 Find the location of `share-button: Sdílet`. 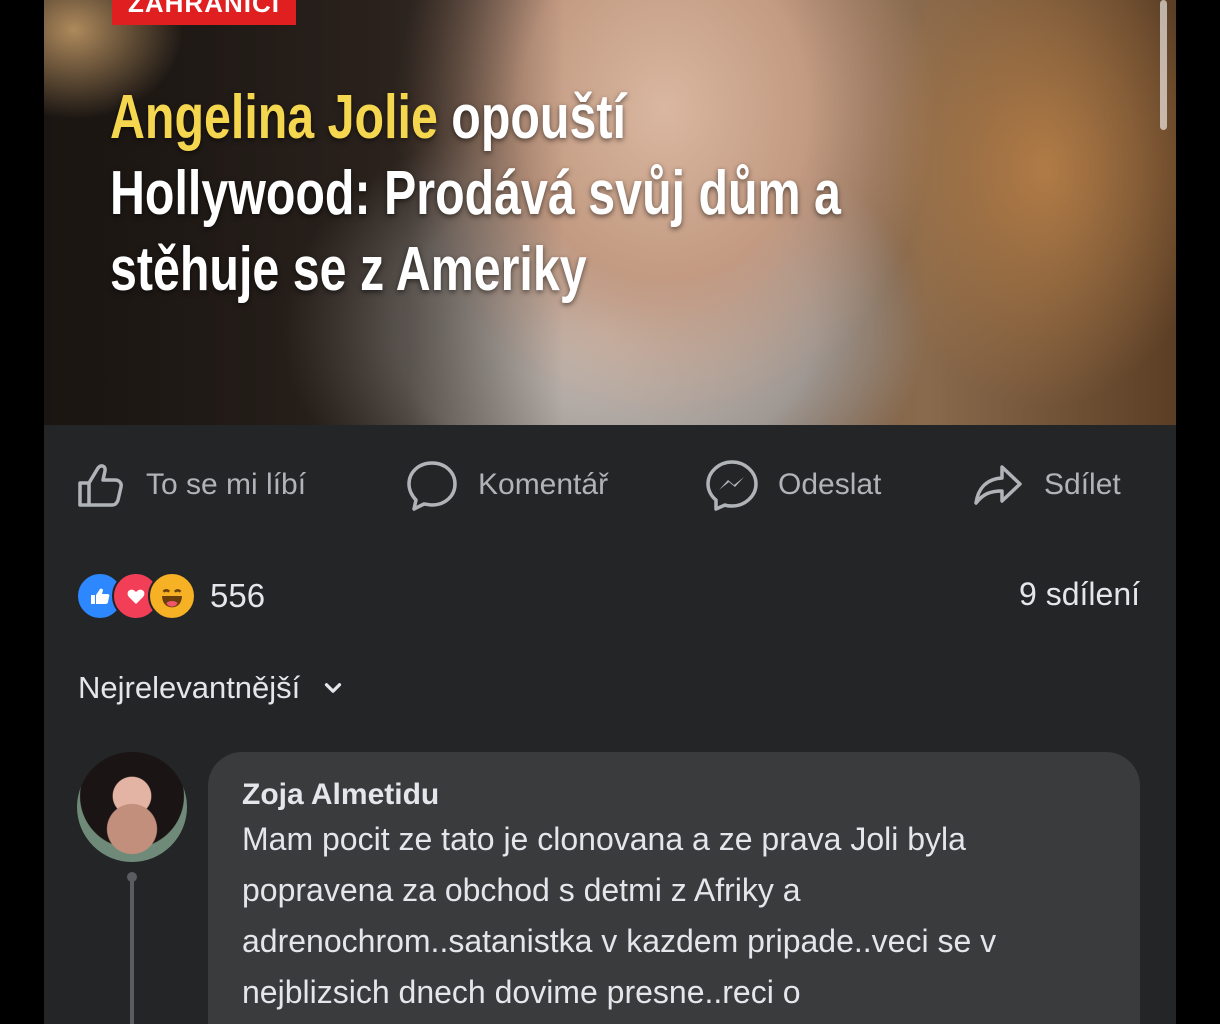

share-button: Sdílet is located at coordinates (1045, 485).